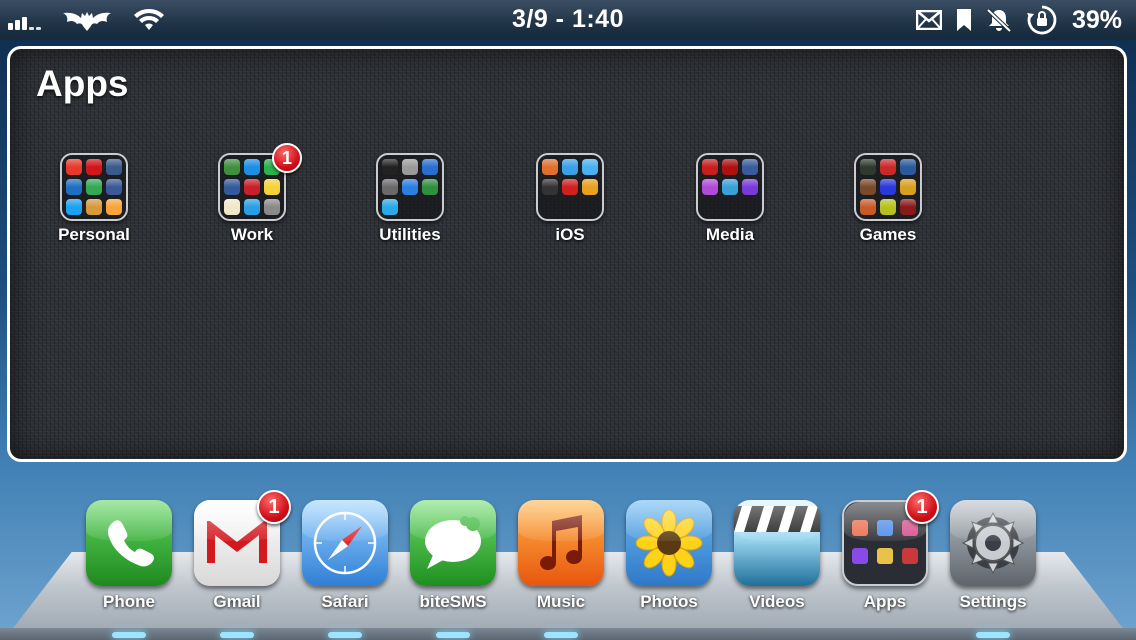  I want to click on dock-app-music: Music, so click(561, 556).